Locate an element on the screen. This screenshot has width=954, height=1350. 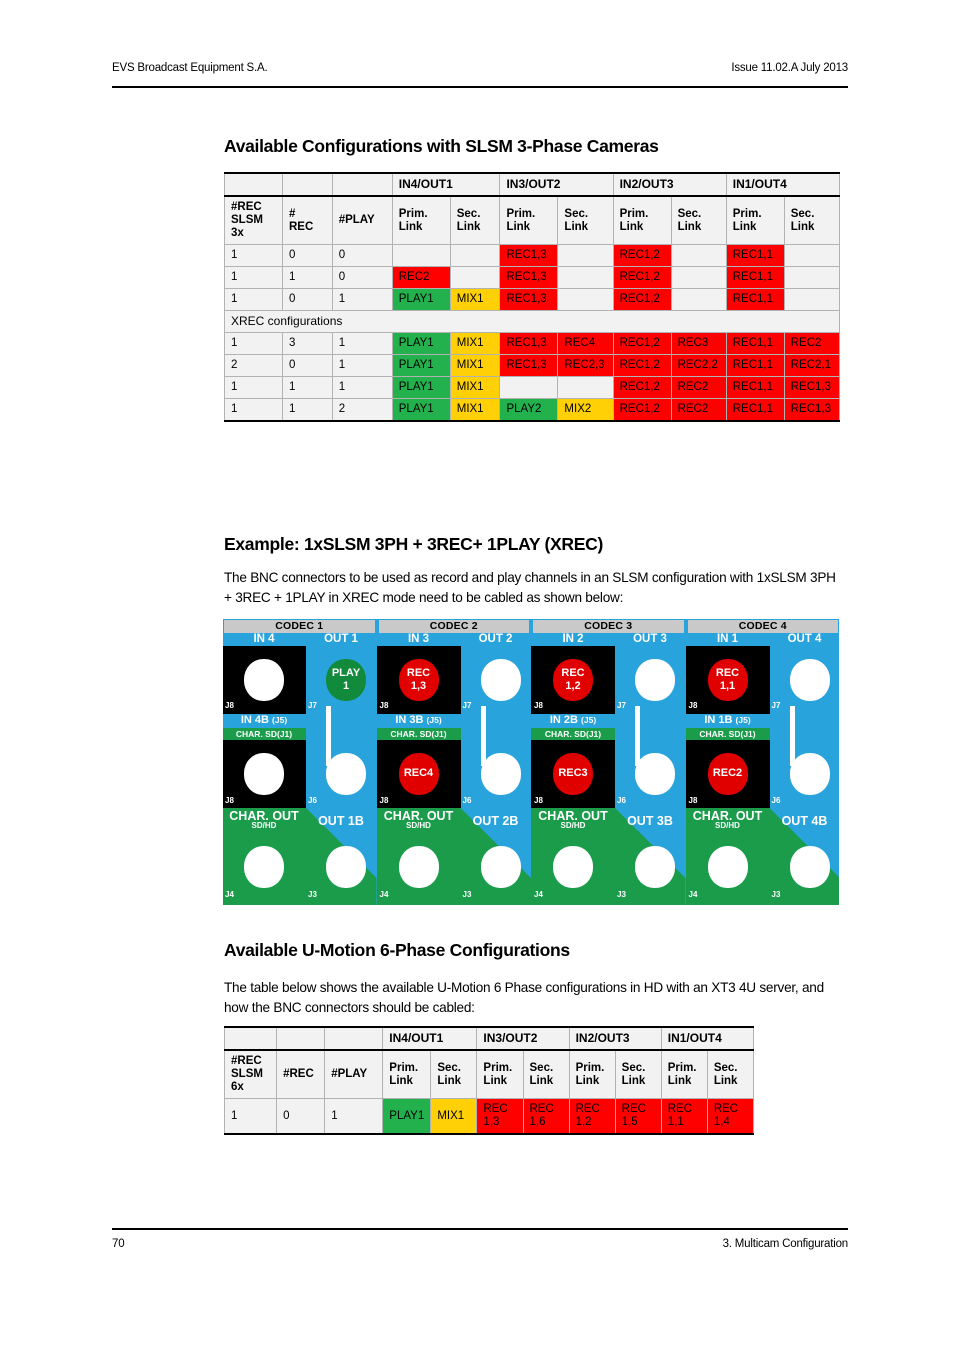
page-title-example-xrec: Example: 1xSLSM 3PH + 3REC+ 1PLAY (XREC) is located at coordinates (413, 544).